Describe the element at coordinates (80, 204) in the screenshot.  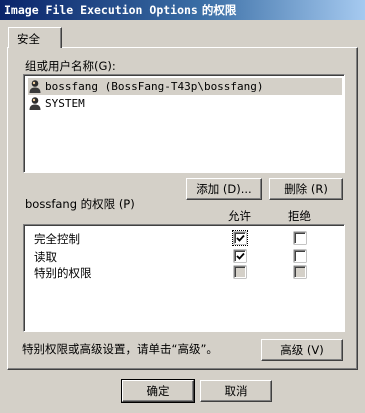
I see `permissions-label: bossfang 的权限 (P)` at that location.